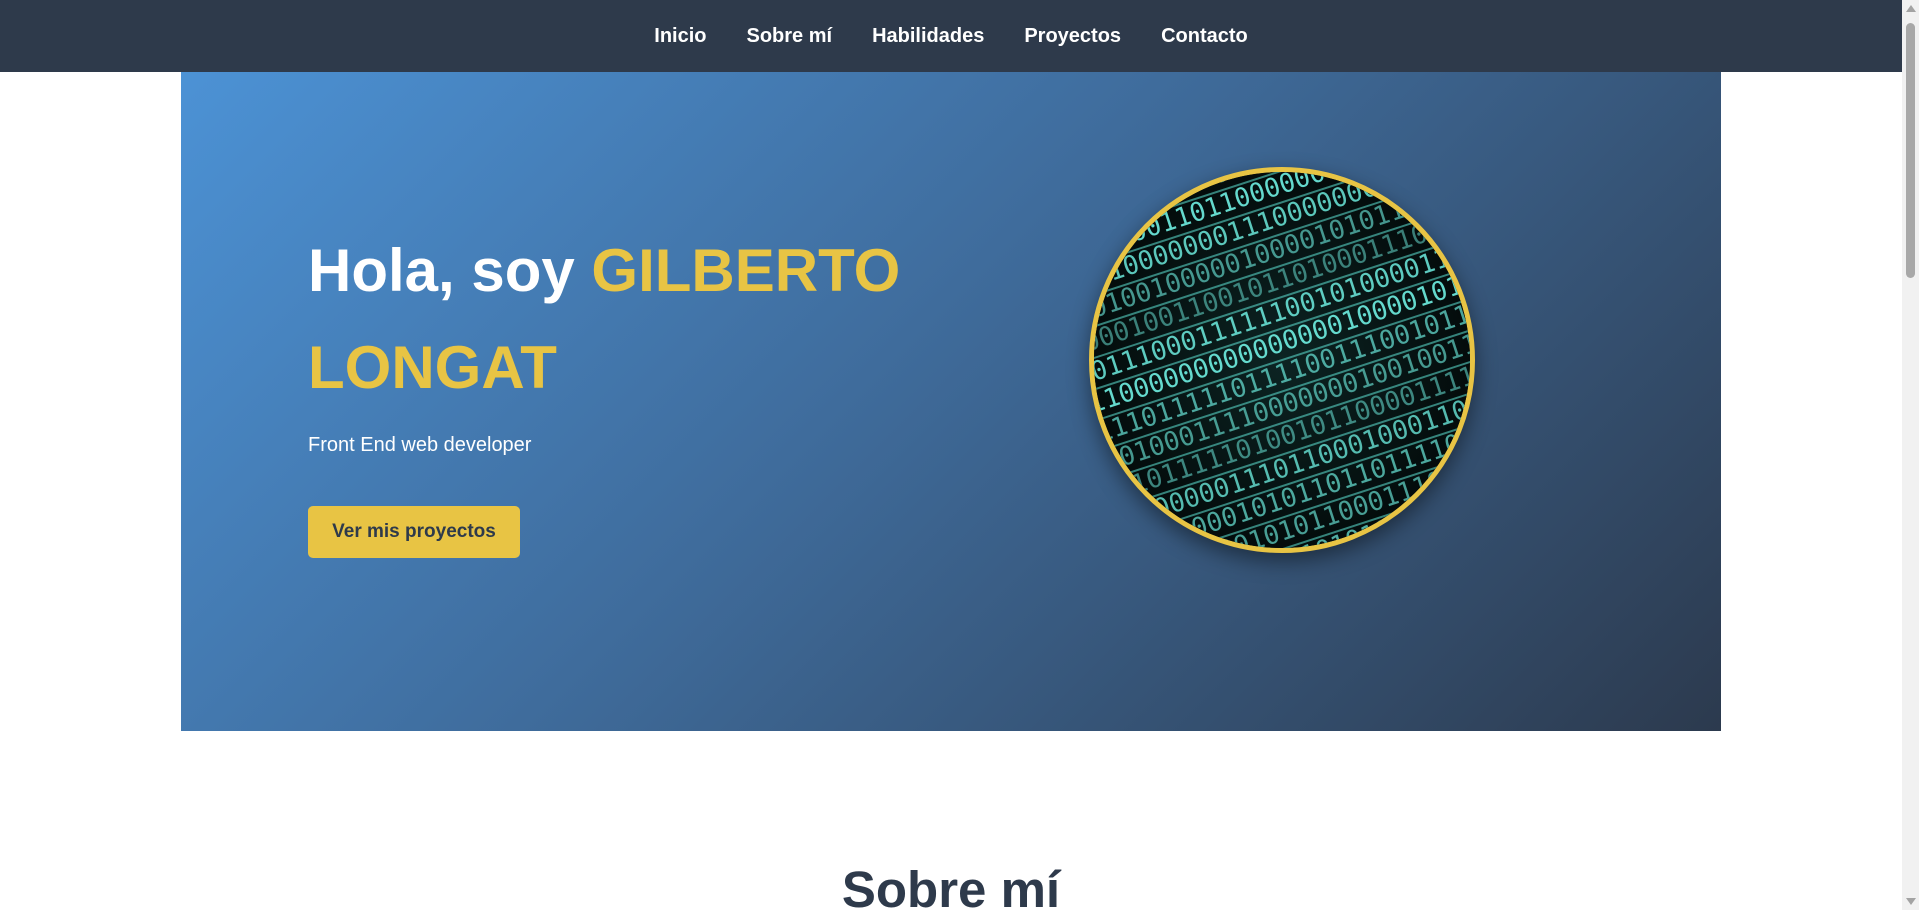  What do you see at coordinates (928, 36) in the screenshot?
I see `nav-link-habilidades: Habilidades` at bounding box center [928, 36].